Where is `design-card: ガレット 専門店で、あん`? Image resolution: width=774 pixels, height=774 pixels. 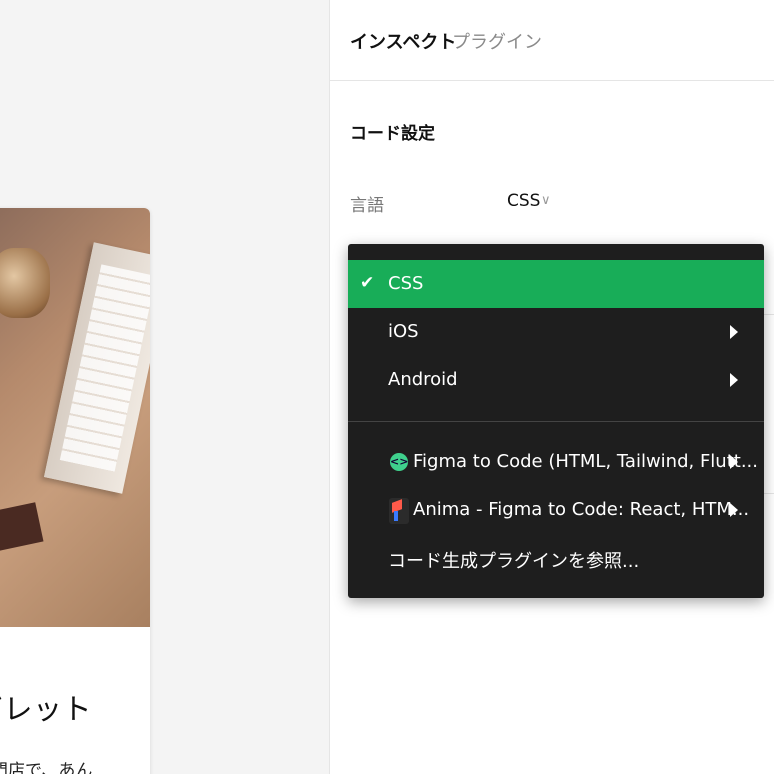 design-card: ガレット 専門店で、あん is located at coordinates (75, 491).